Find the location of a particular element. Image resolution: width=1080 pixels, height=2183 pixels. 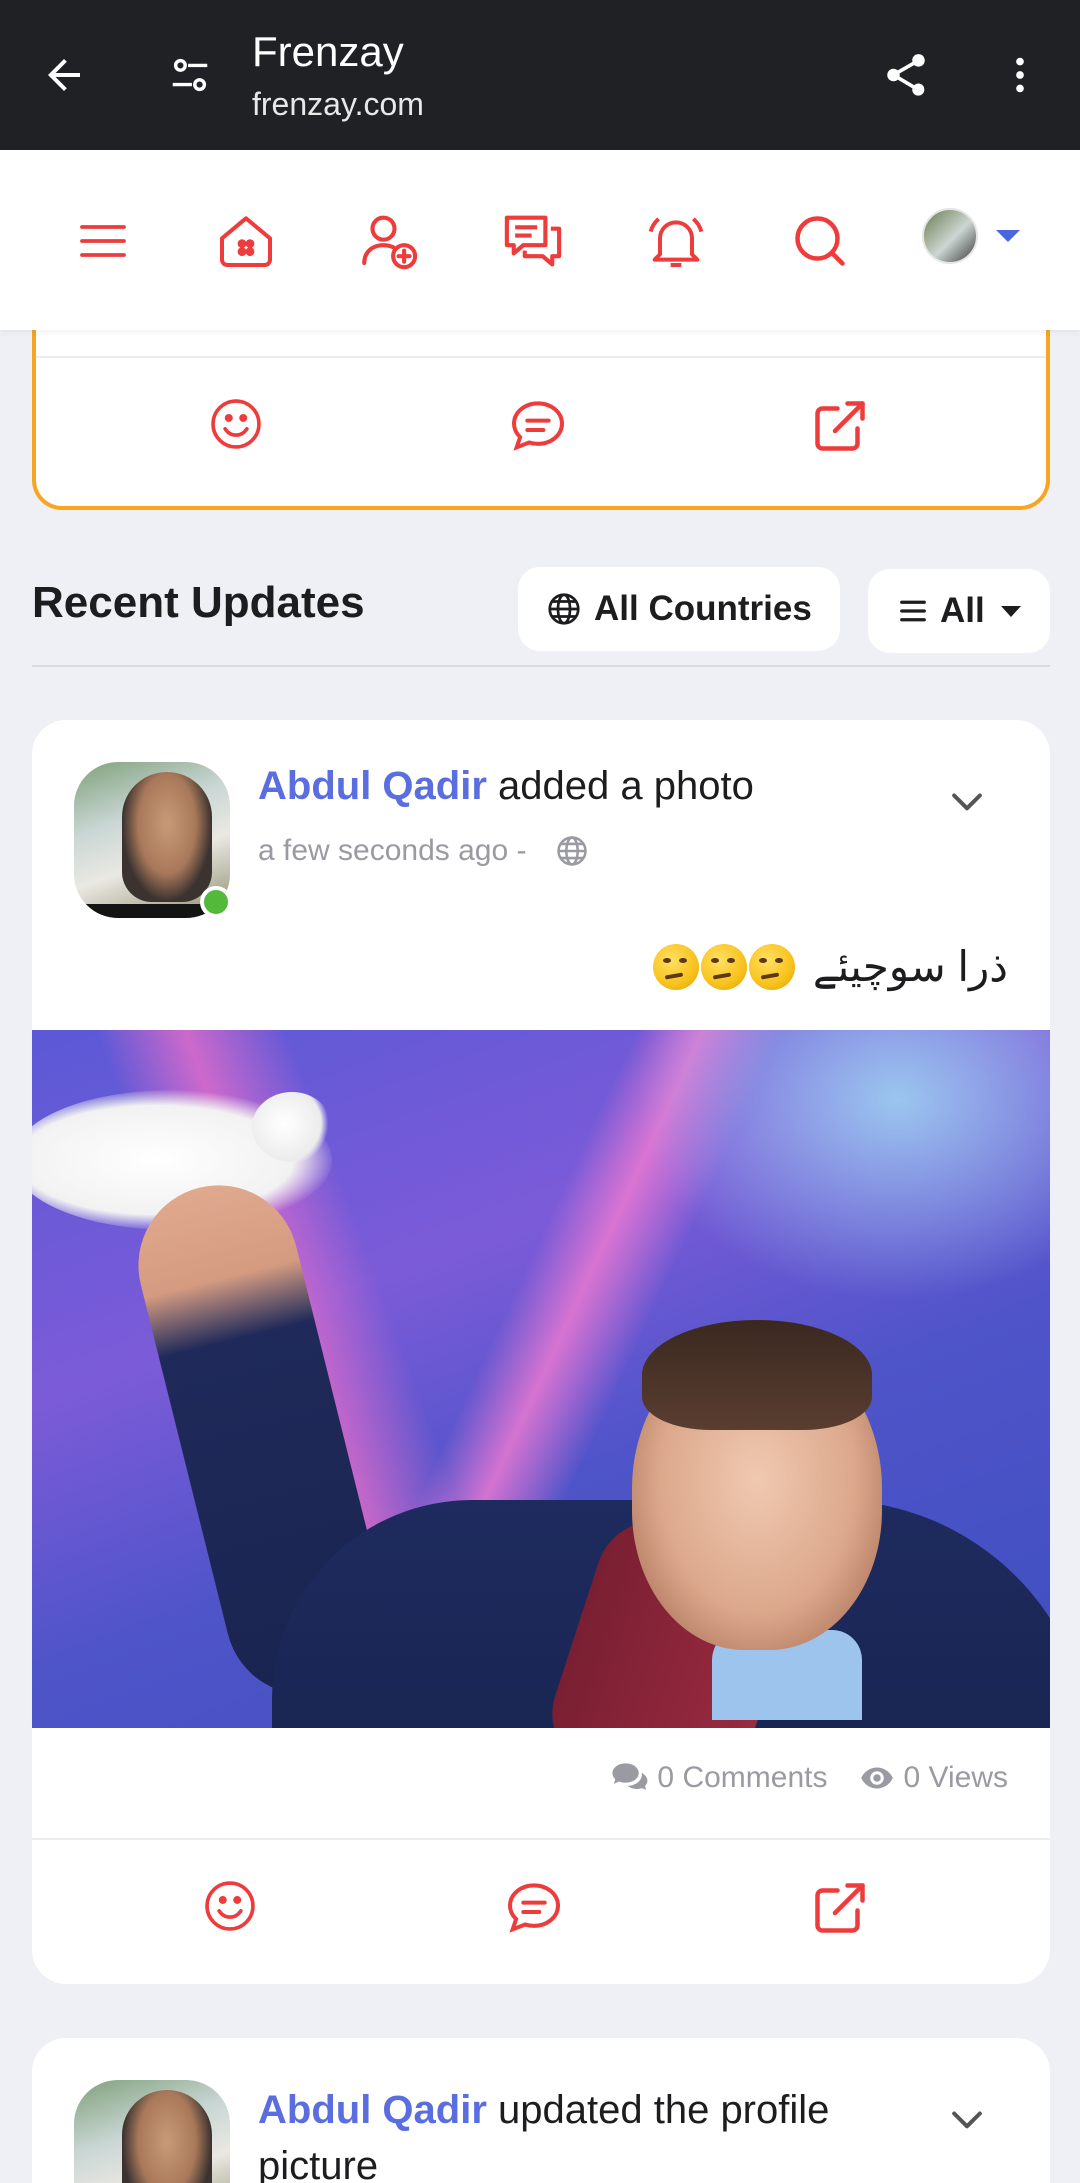

views-count: 0 Views is located at coordinates (933, 1778).